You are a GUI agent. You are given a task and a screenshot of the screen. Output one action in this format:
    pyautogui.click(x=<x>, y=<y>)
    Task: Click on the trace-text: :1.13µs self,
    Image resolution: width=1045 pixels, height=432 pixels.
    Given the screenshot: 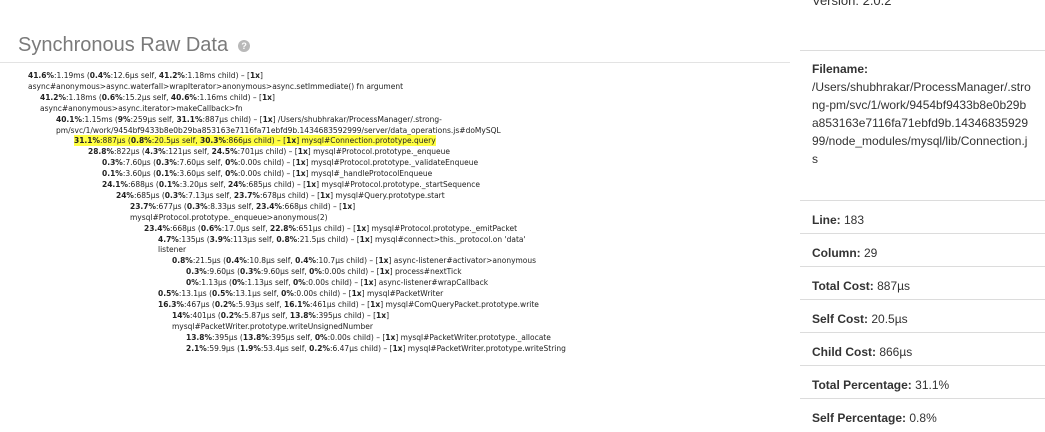 What is the action you would take?
    pyautogui.click(x=268, y=283)
    